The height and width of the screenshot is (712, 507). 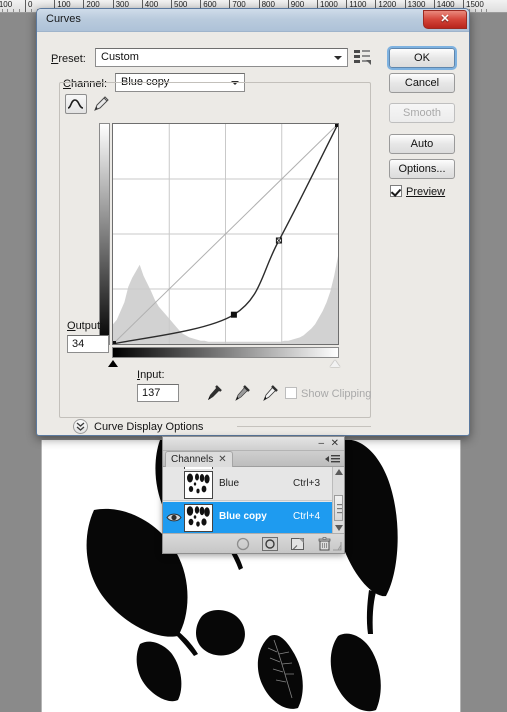 What do you see at coordinates (445, 19) in the screenshot?
I see `close-button: ✕` at bounding box center [445, 19].